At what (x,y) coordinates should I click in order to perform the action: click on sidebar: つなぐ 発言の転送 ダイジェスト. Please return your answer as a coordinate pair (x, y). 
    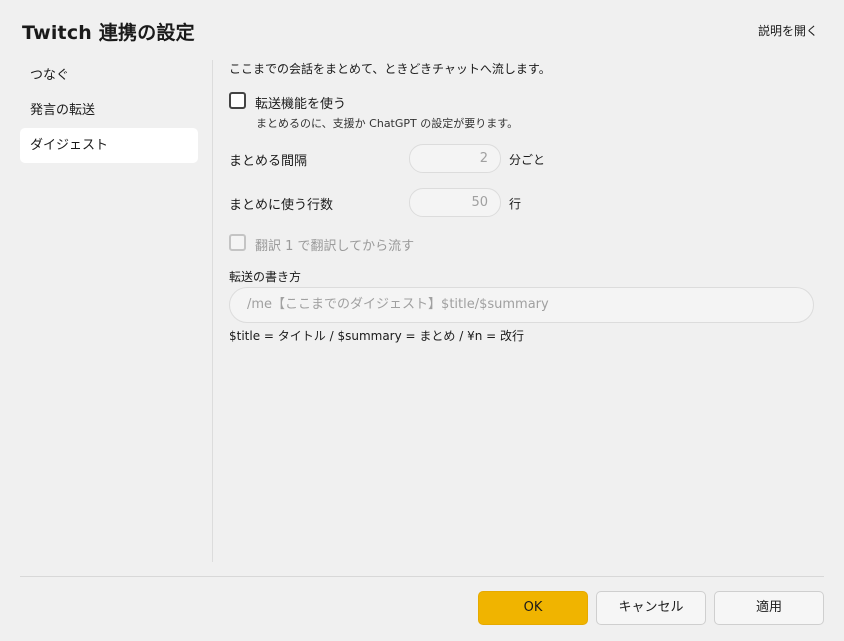
    Looking at the image, I should click on (109, 110).